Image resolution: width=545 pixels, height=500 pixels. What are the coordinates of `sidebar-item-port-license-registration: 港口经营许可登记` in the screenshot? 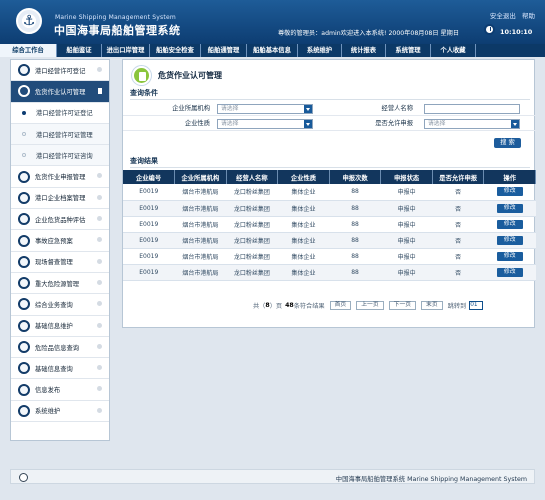 It's located at (60, 71).